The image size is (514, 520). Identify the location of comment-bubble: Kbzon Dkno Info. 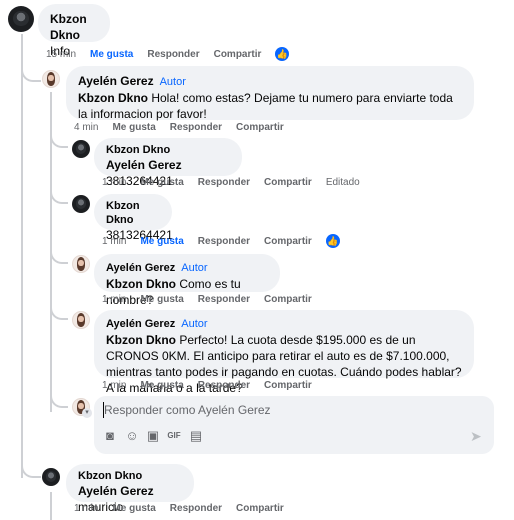
(74, 31).